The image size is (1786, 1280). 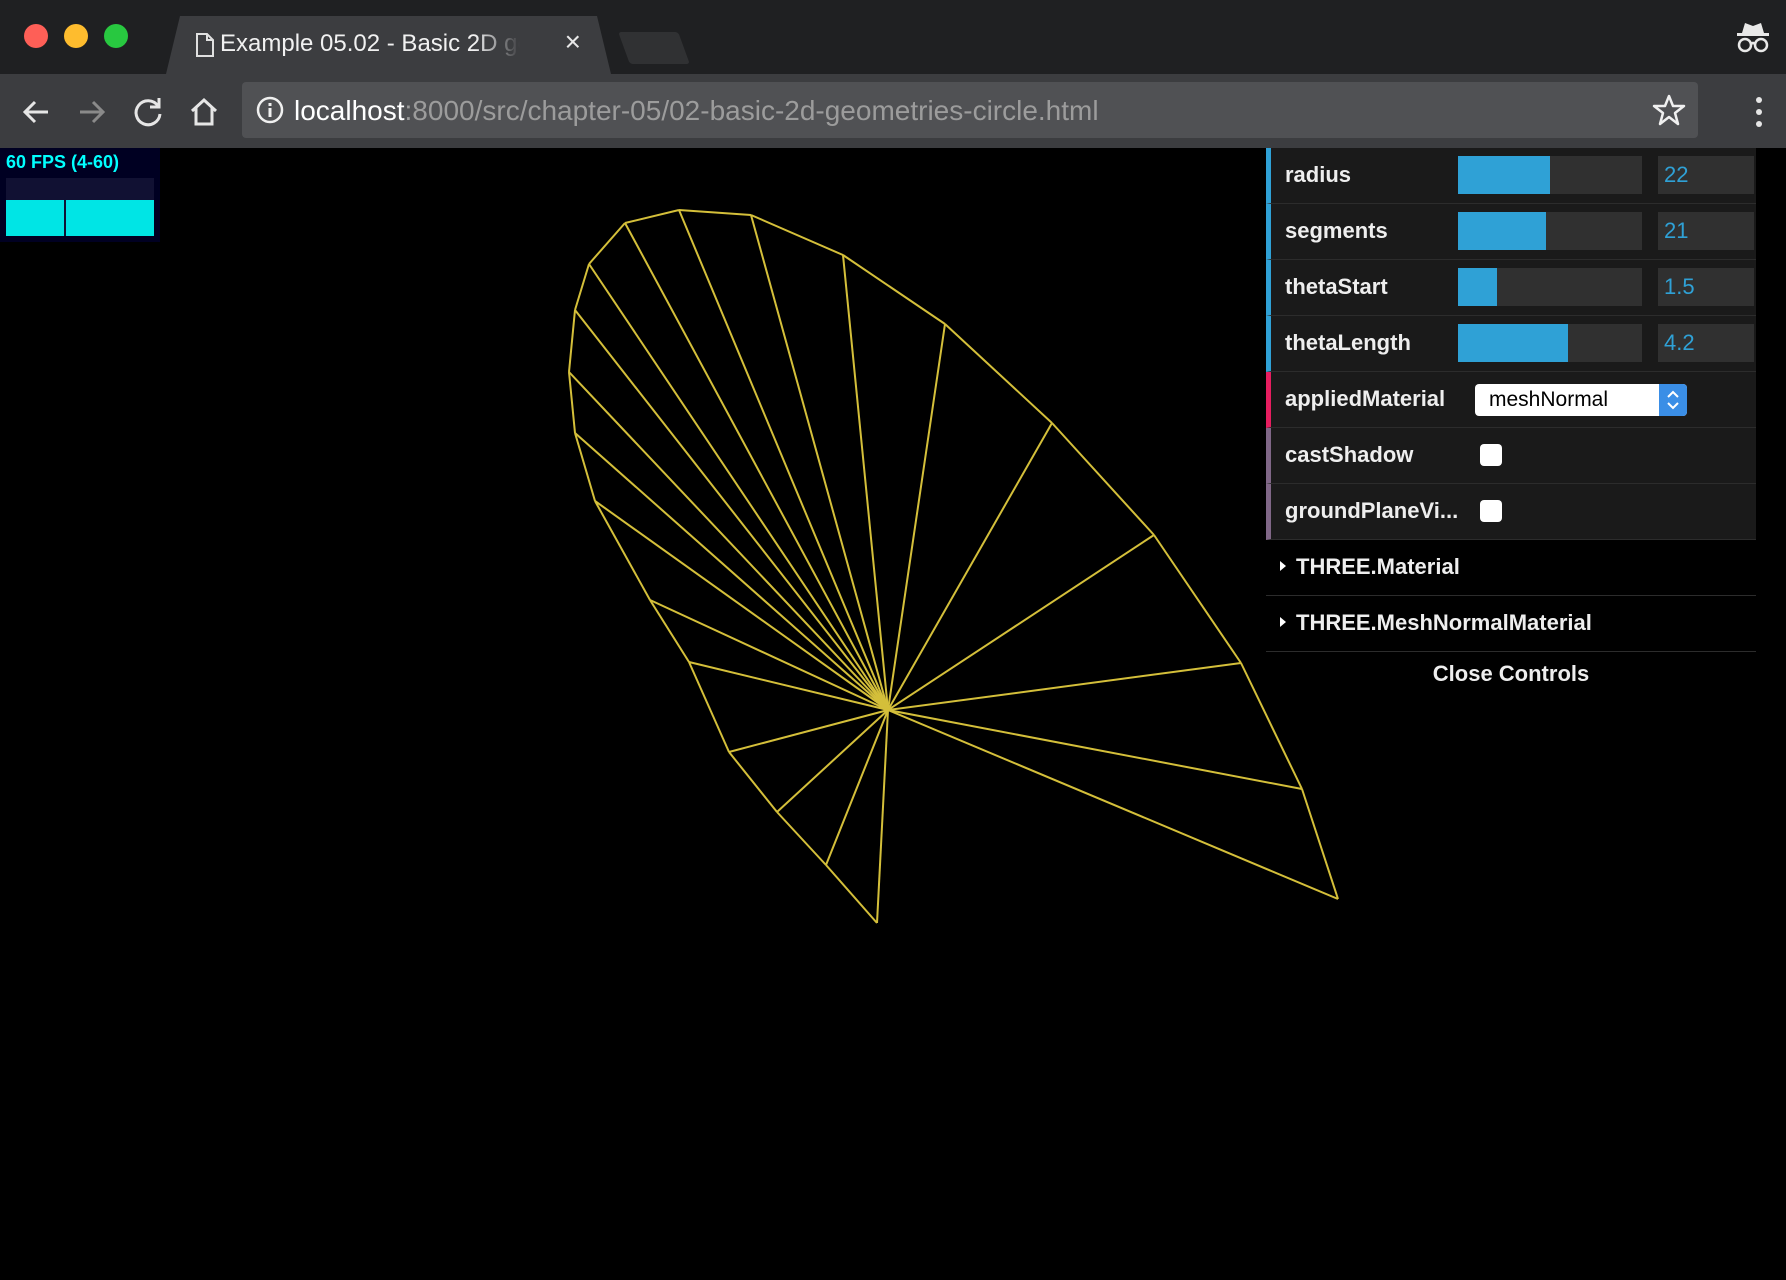 What do you see at coordinates (1378, 566) in the screenshot?
I see `folder-three-material-label: THREE.Material` at bounding box center [1378, 566].